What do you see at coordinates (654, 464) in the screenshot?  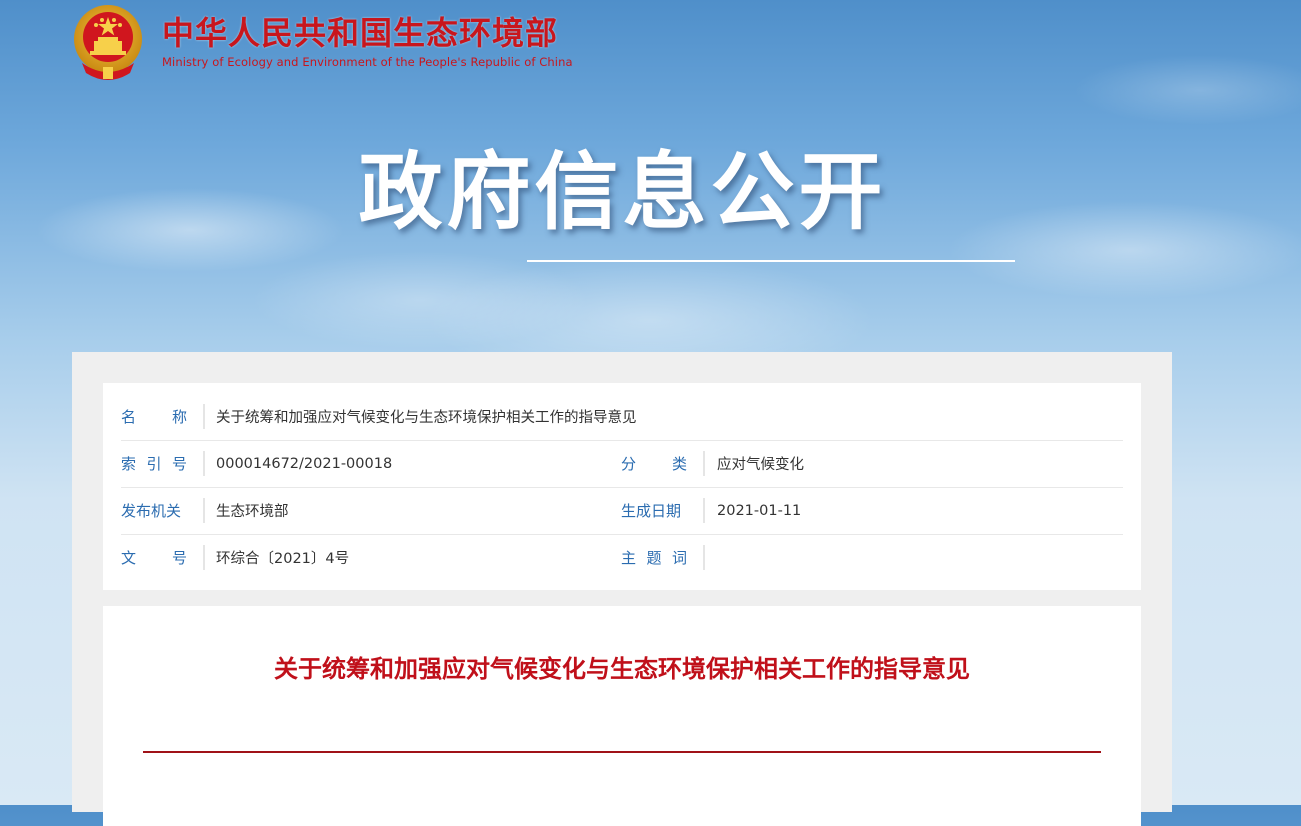 I see `category-label: 分类` at bounding box center [654, 464].